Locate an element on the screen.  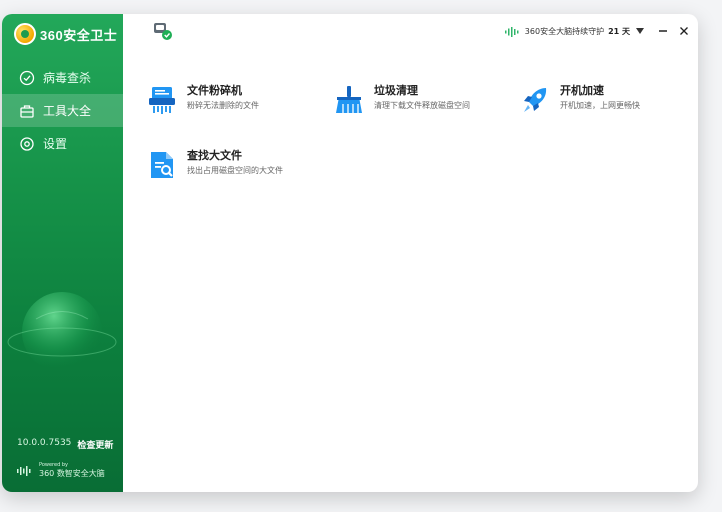
sidebar-nav: 病毒查杀 工具大全 设置 is located at coordinates (62, 110).